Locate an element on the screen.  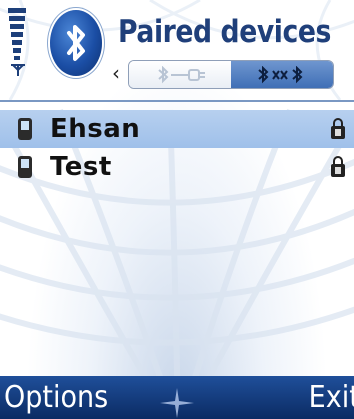
bluetooth-connect-icon is located at coordinates (181, 74).